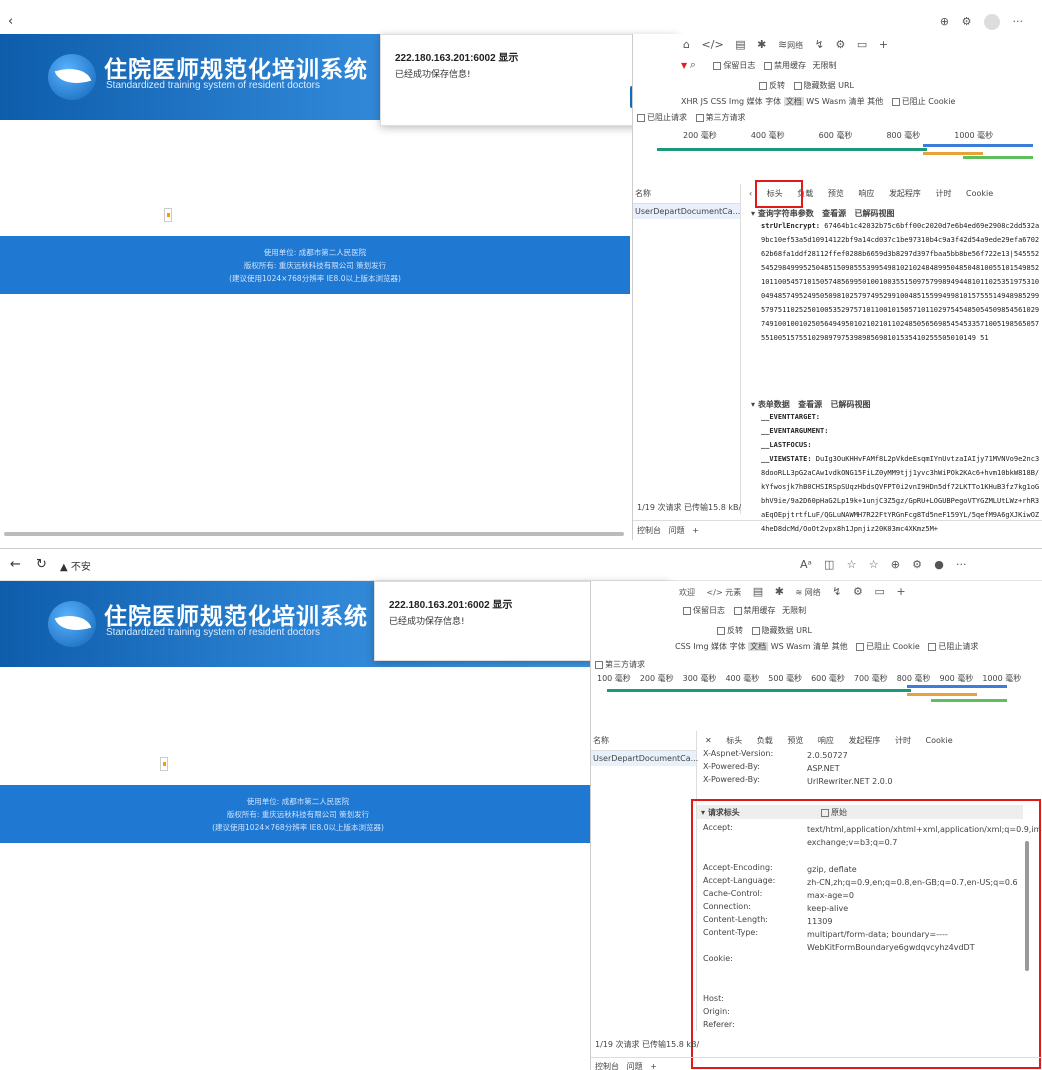 This screenshot has height=1070, width=1042. Describe the element at coordinates (844, 101) in the screenshot. I see `type-filters-b: WS Wasm 清单 其他` at that location.